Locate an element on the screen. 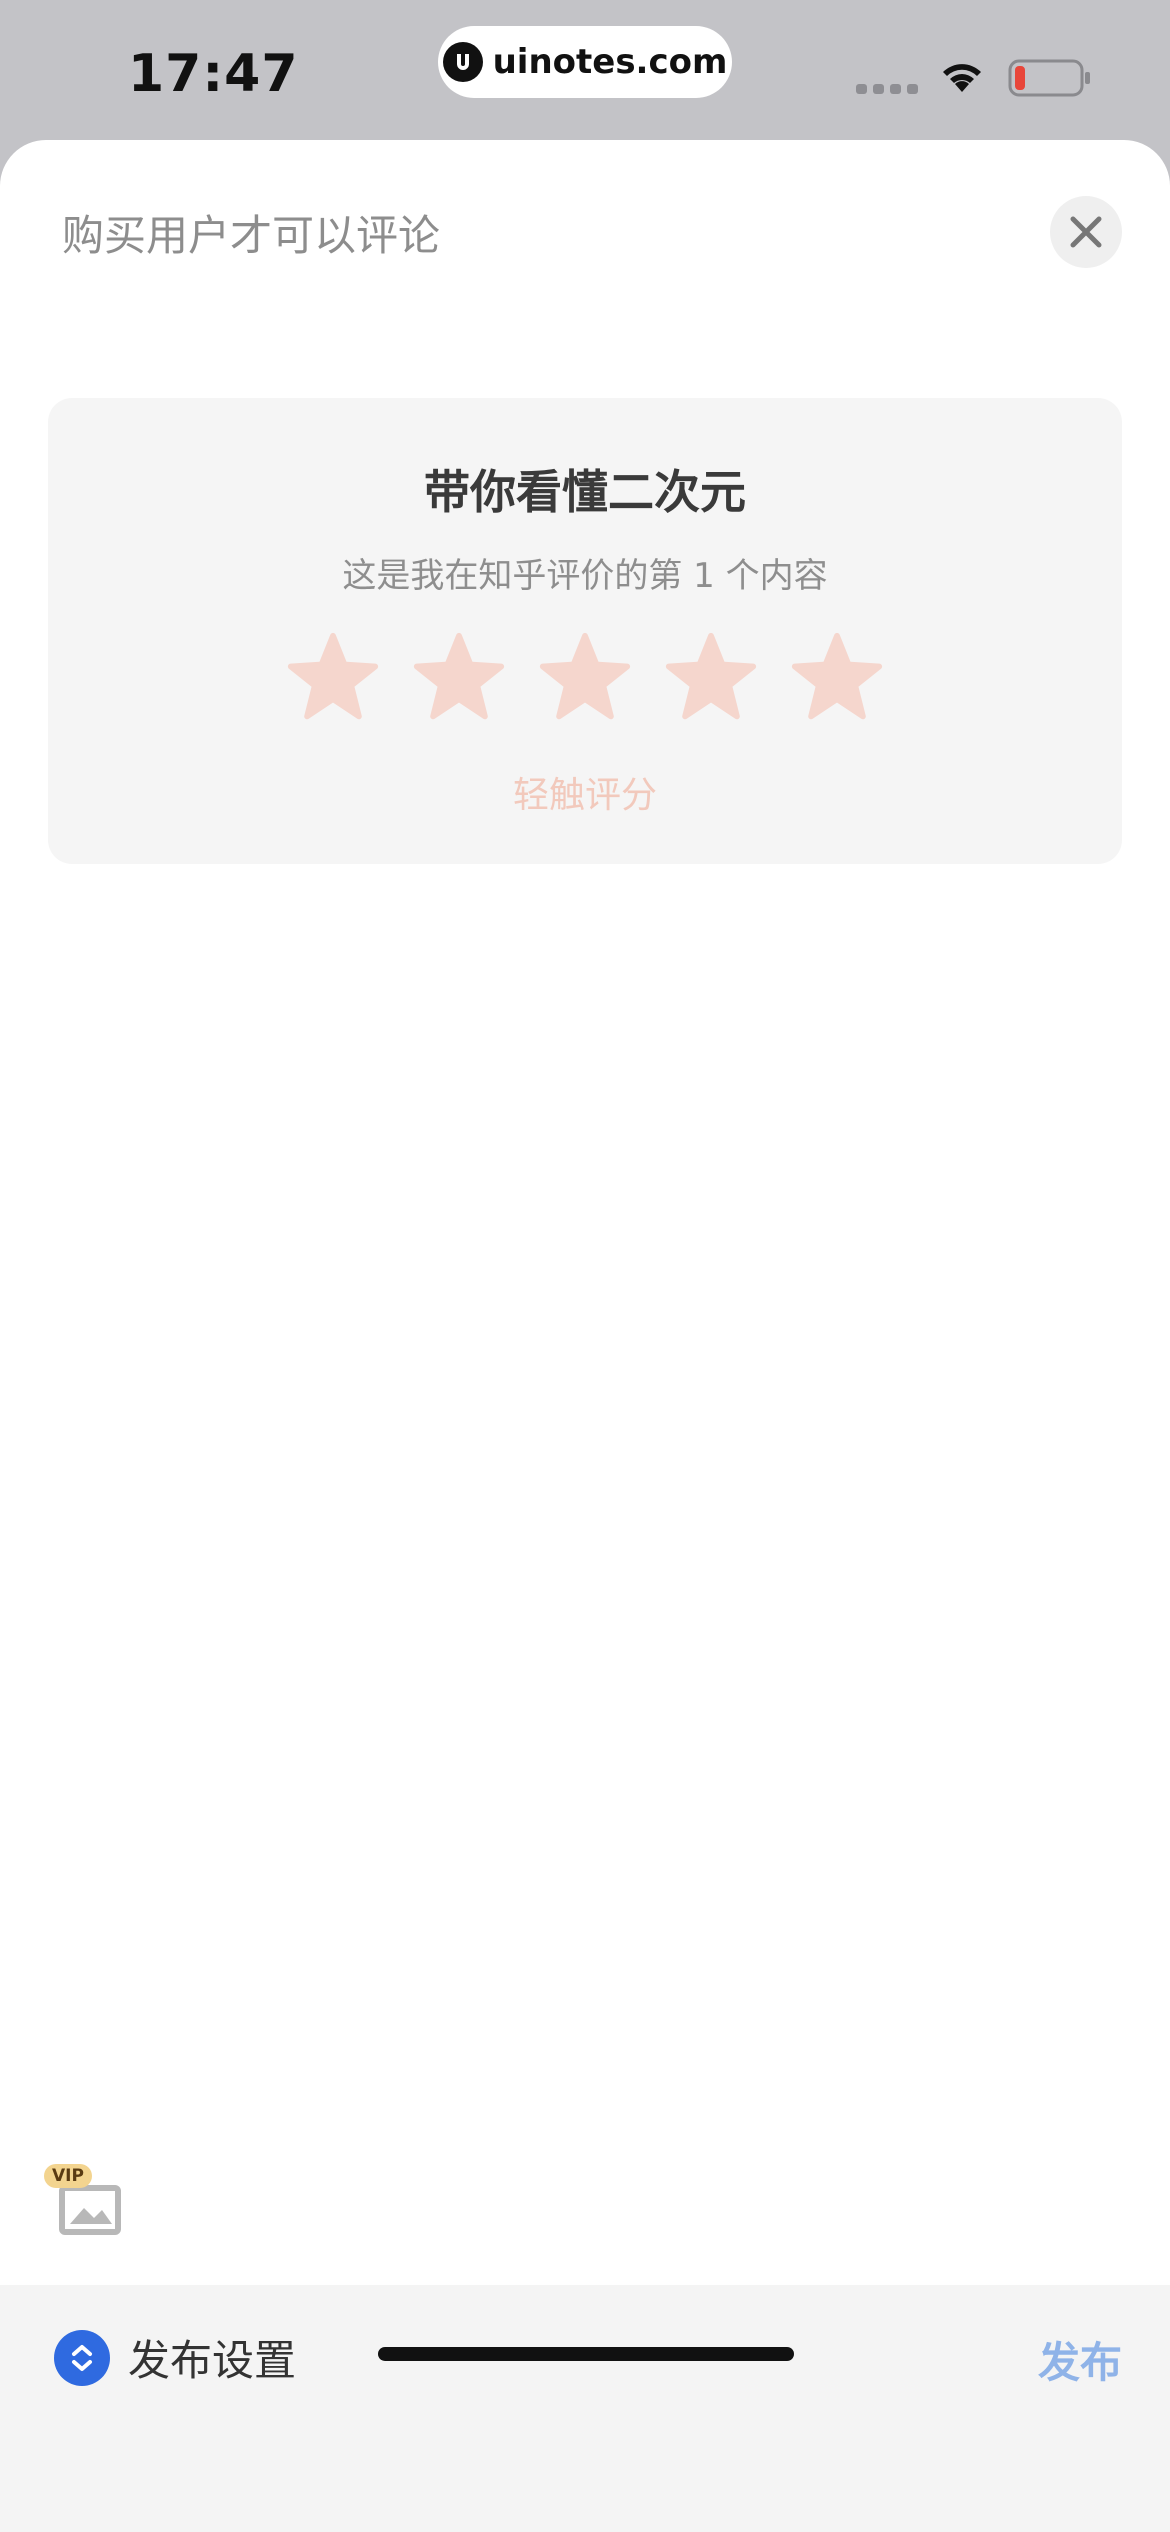 Image resolution: width=1170 pixels, height=2532 pixels. url-pill: uinotes.com is located at coordinates (585, 62).